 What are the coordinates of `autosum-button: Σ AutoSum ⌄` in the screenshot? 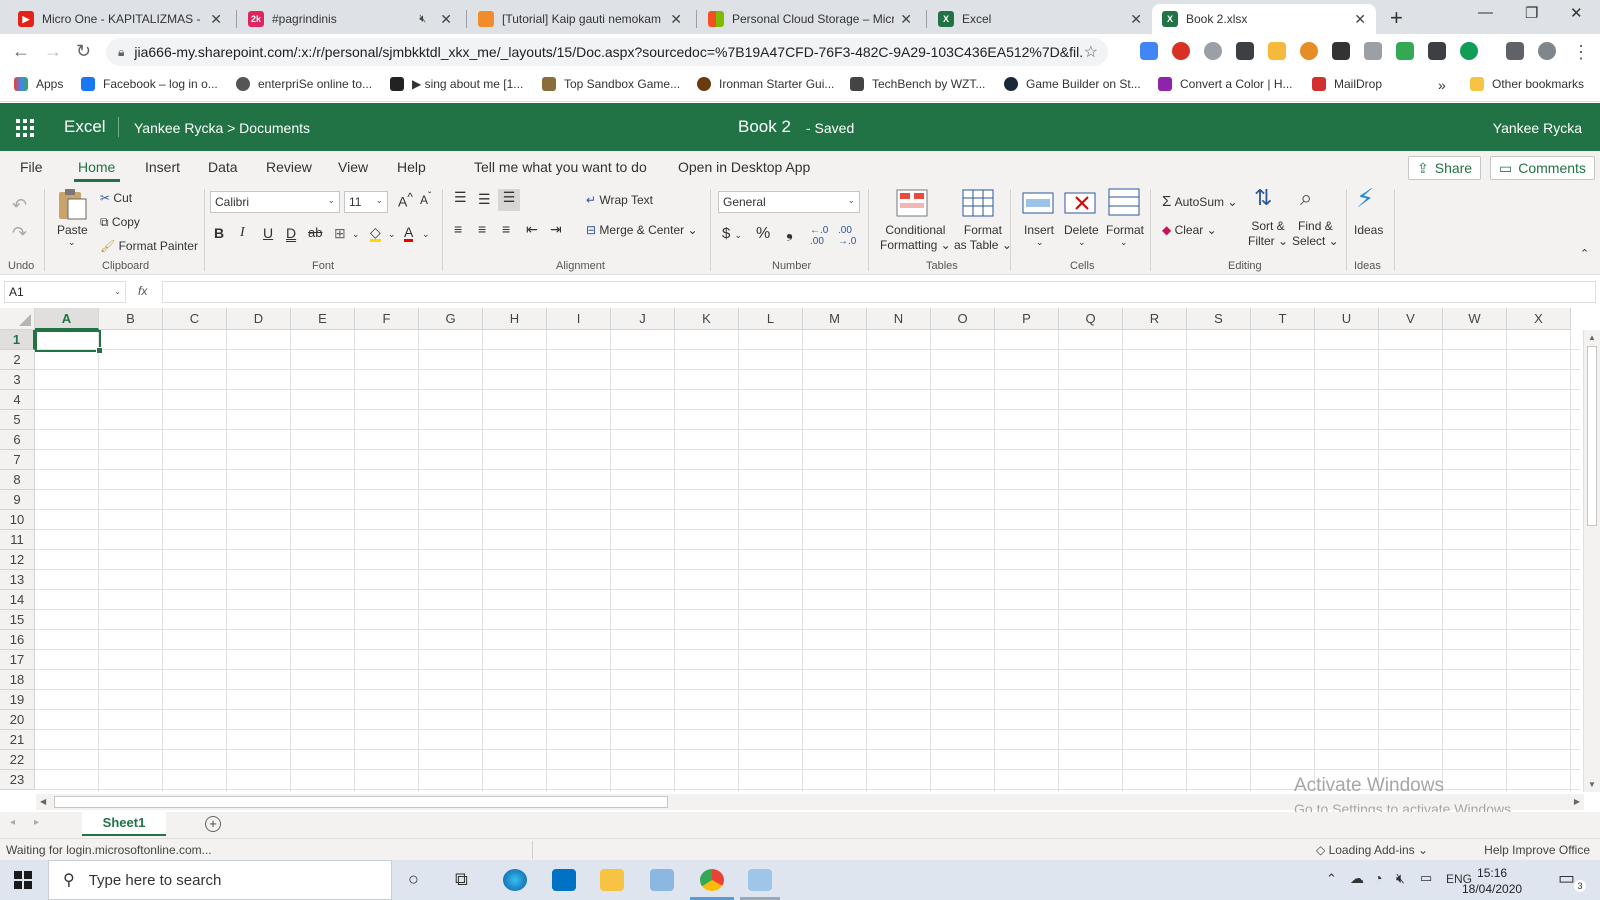 It's located at (1199, 201).